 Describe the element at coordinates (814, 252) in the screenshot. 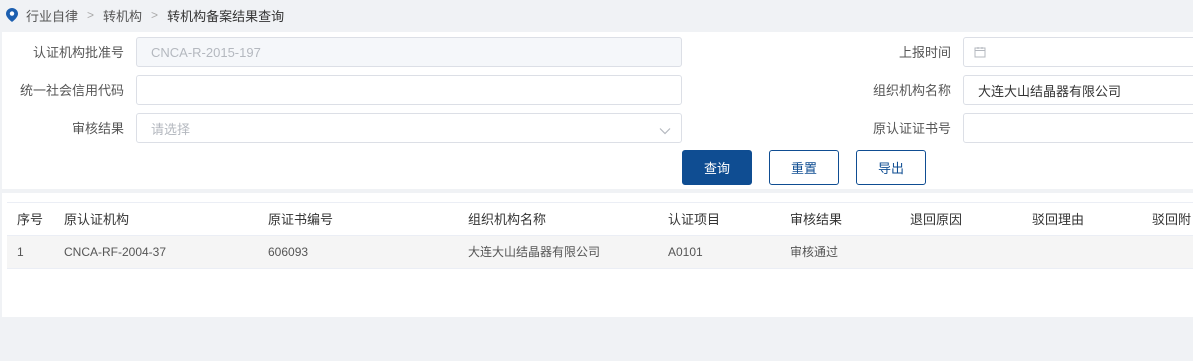

I see `cell-review-result: 审核通过` at that location.